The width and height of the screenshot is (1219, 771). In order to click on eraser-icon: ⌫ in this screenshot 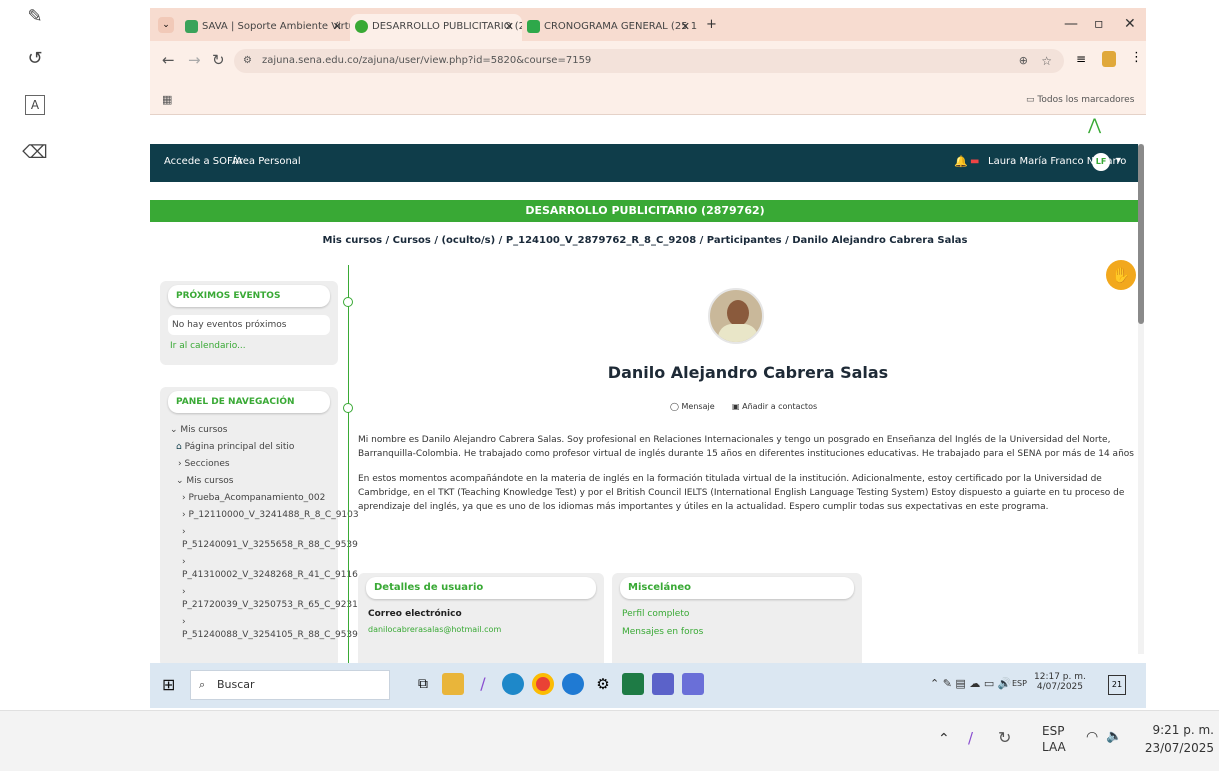, I will do `click(35, 153)`.